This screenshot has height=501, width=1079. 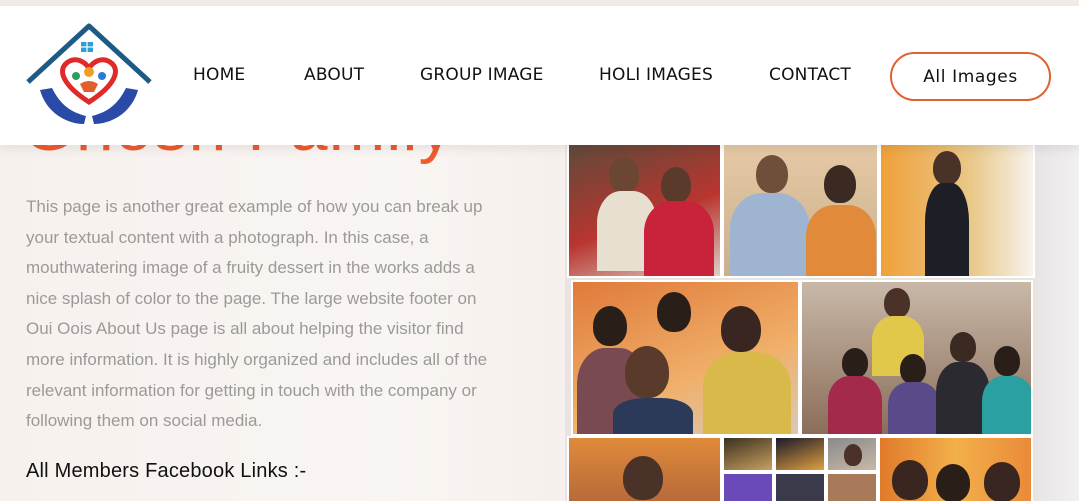 I want to click on nav-contact: CONTACT, so click(x=810, y=75).